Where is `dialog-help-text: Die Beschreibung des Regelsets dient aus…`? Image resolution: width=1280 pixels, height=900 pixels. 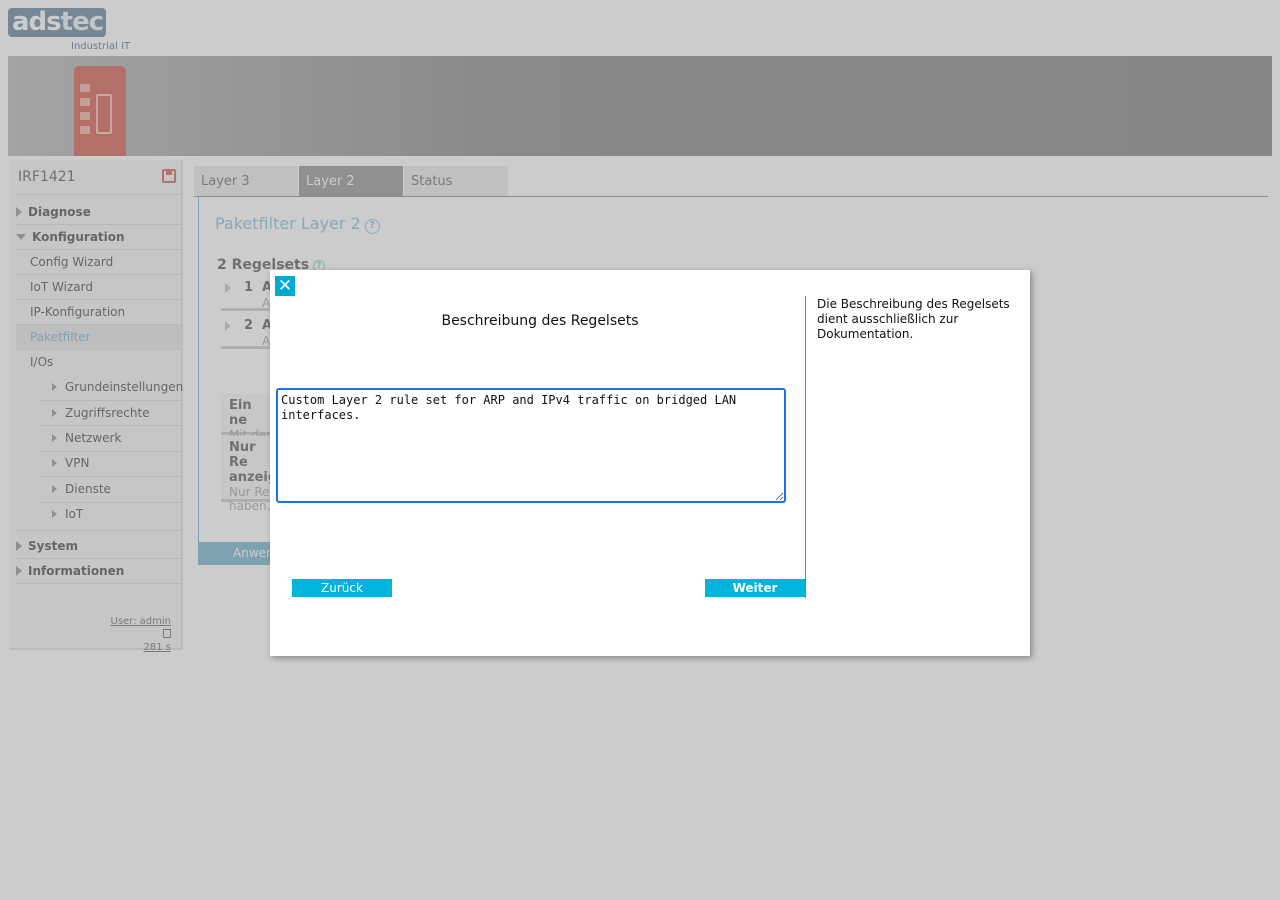
dialog-help-text: Die Beschreibung des Regelsets dient aus… is located at coordinates (913, 319).